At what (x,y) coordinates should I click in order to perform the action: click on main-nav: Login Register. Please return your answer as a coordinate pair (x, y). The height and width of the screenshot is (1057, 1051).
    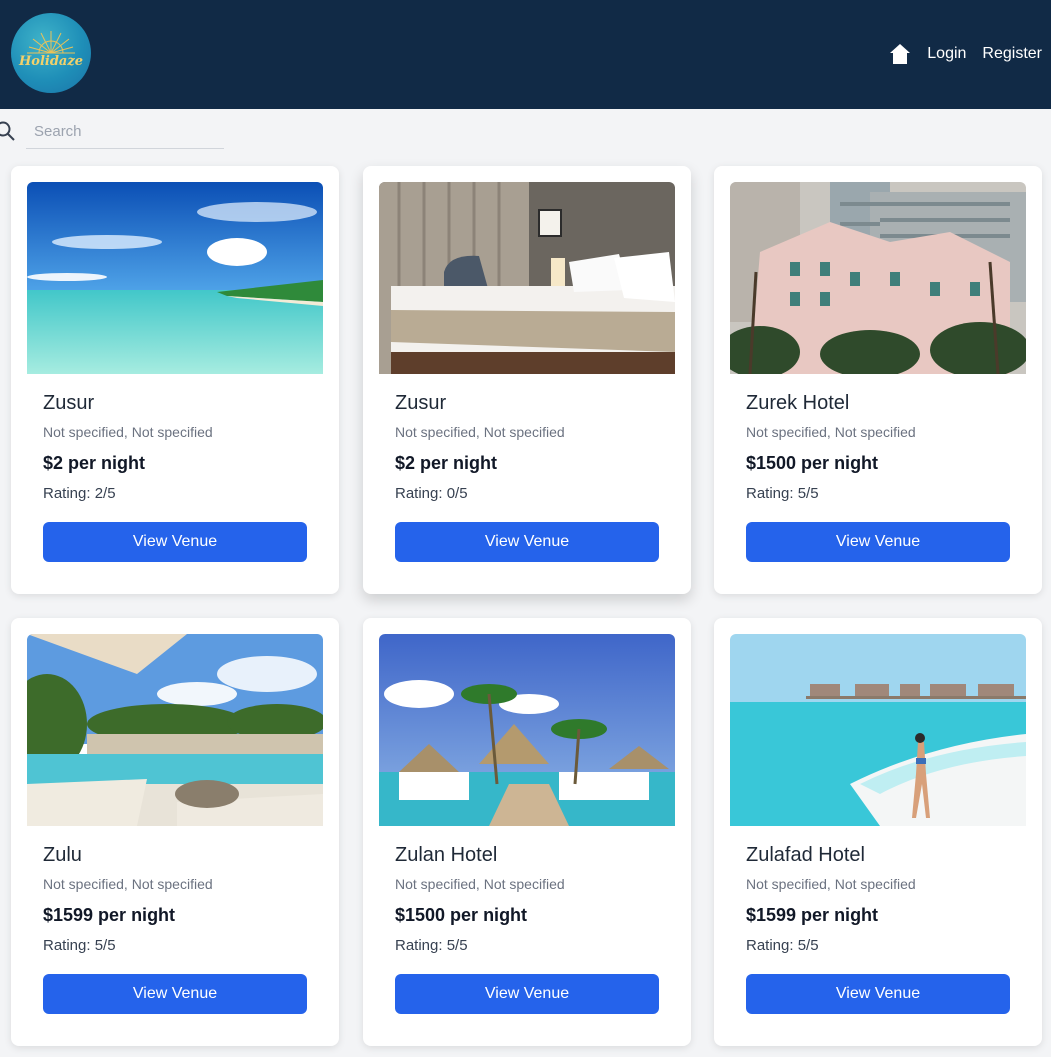
    Looking at the image, I should click on (965, 54).